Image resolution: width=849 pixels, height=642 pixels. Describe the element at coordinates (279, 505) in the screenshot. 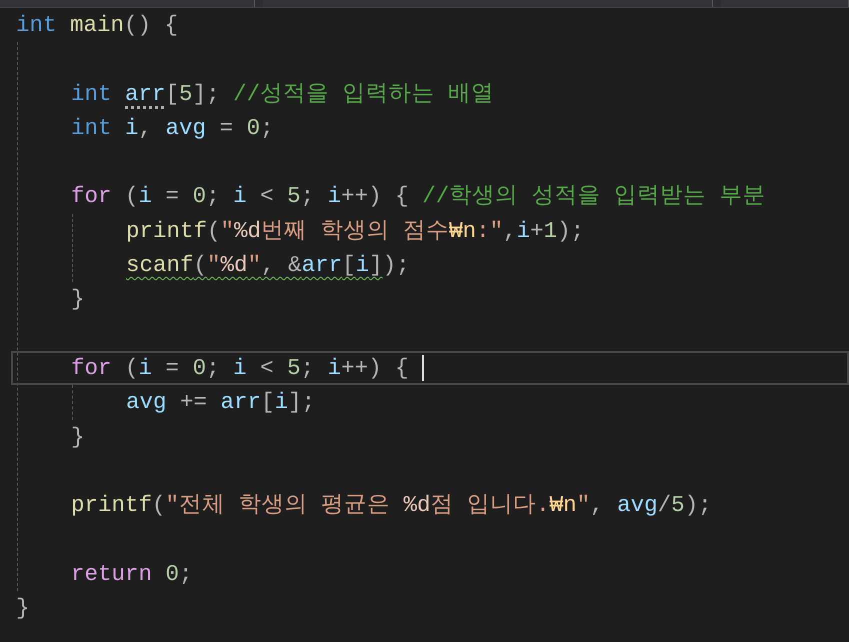

I see `code-token: "전체 학생의 평균은` at that location.